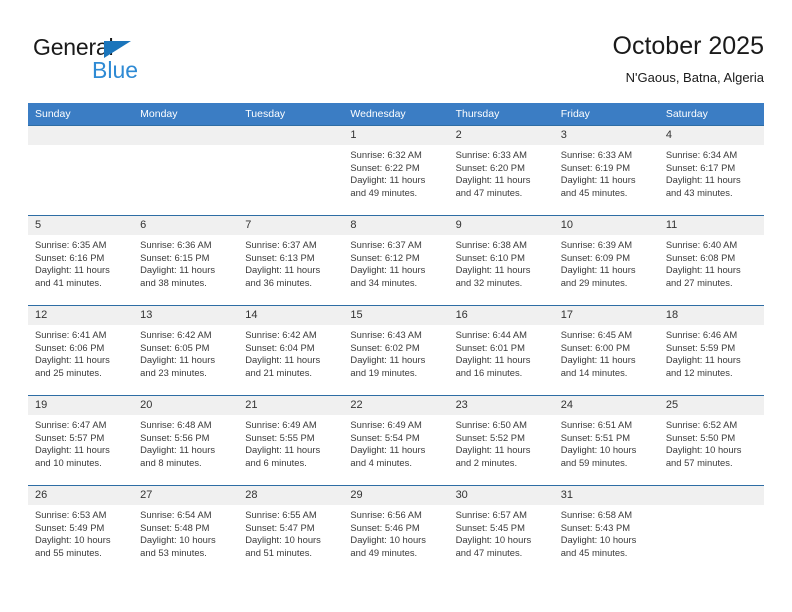 This screenshot has height=612, width=792. Describe the element at coordinates (699, 372) in the screenshot. I see `daylight-text-cont: and 12 minutes.` at that location.